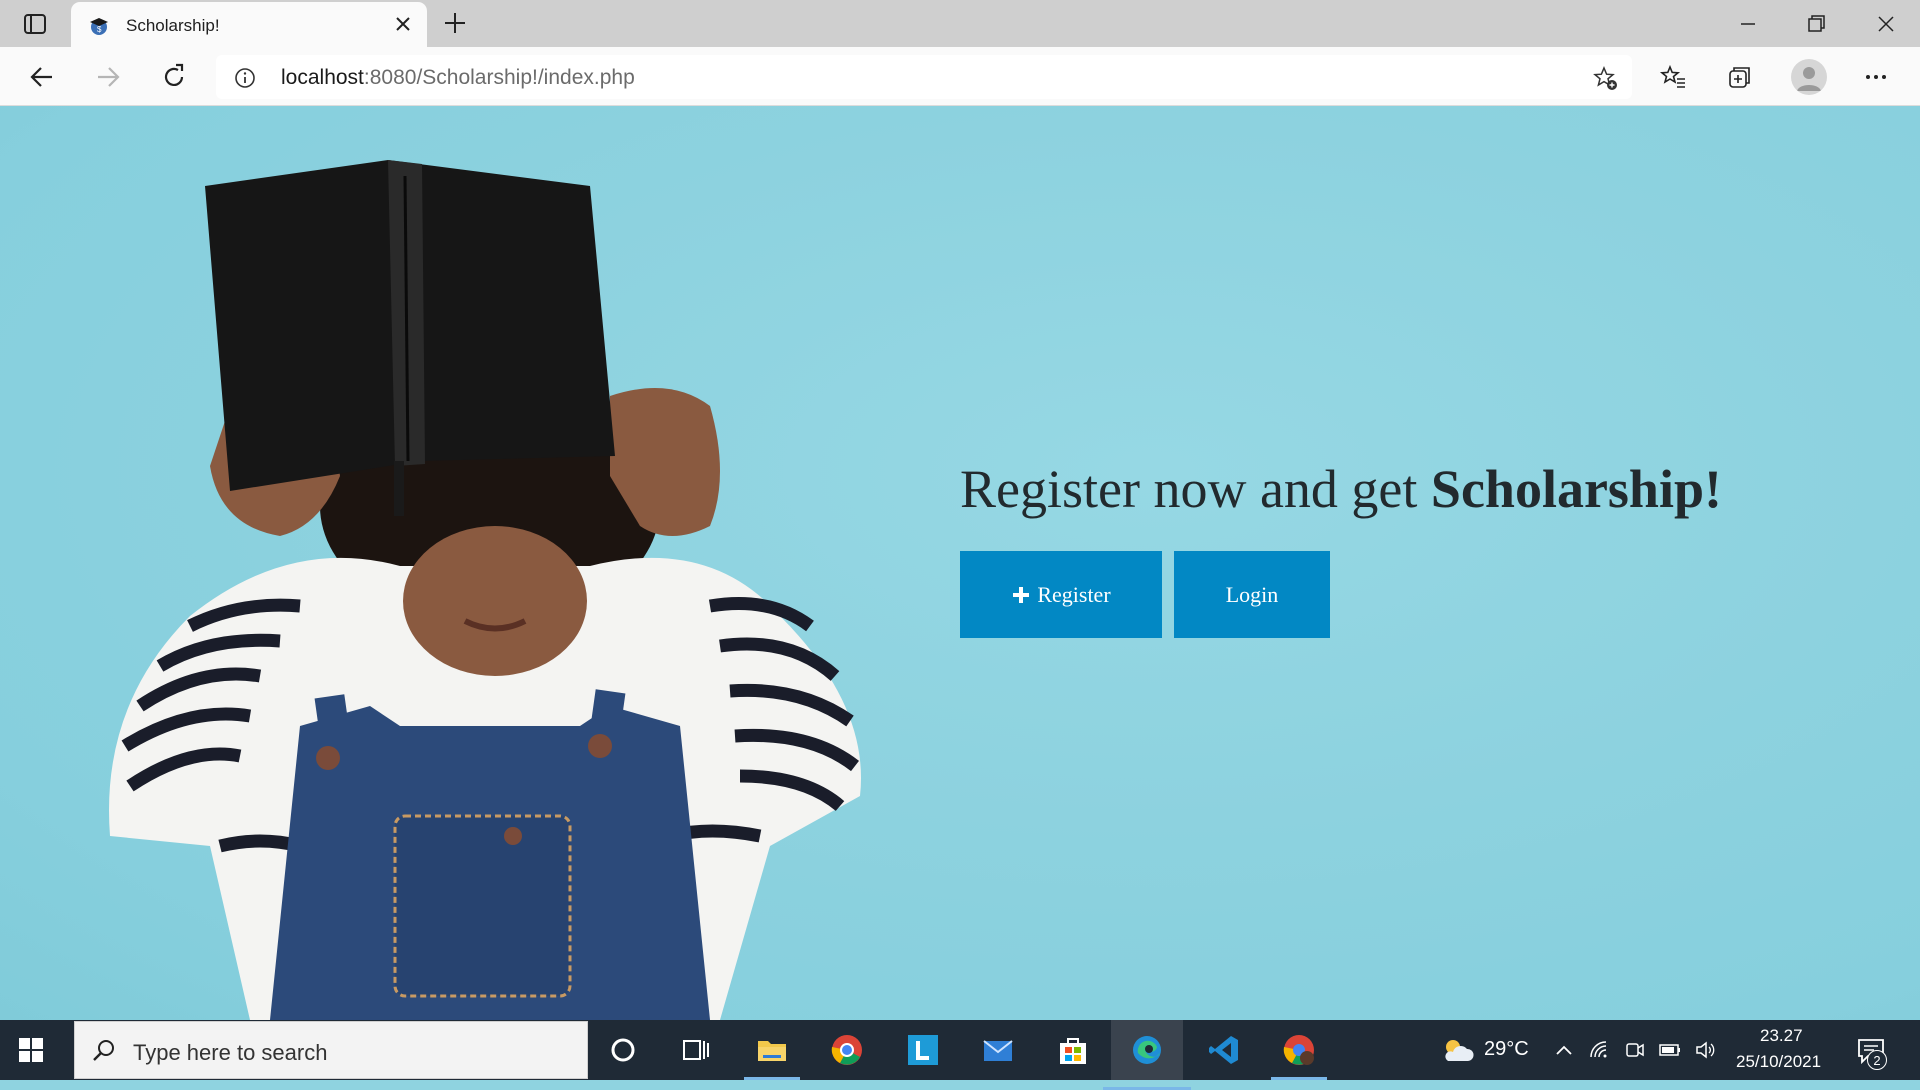 Image resolution: width=1920 pixels, height=1090 pixels. What do you see at coordinates (847, 1050) in the screenshot?
I see `chrome-icon` at bounding box center [847, 1050].